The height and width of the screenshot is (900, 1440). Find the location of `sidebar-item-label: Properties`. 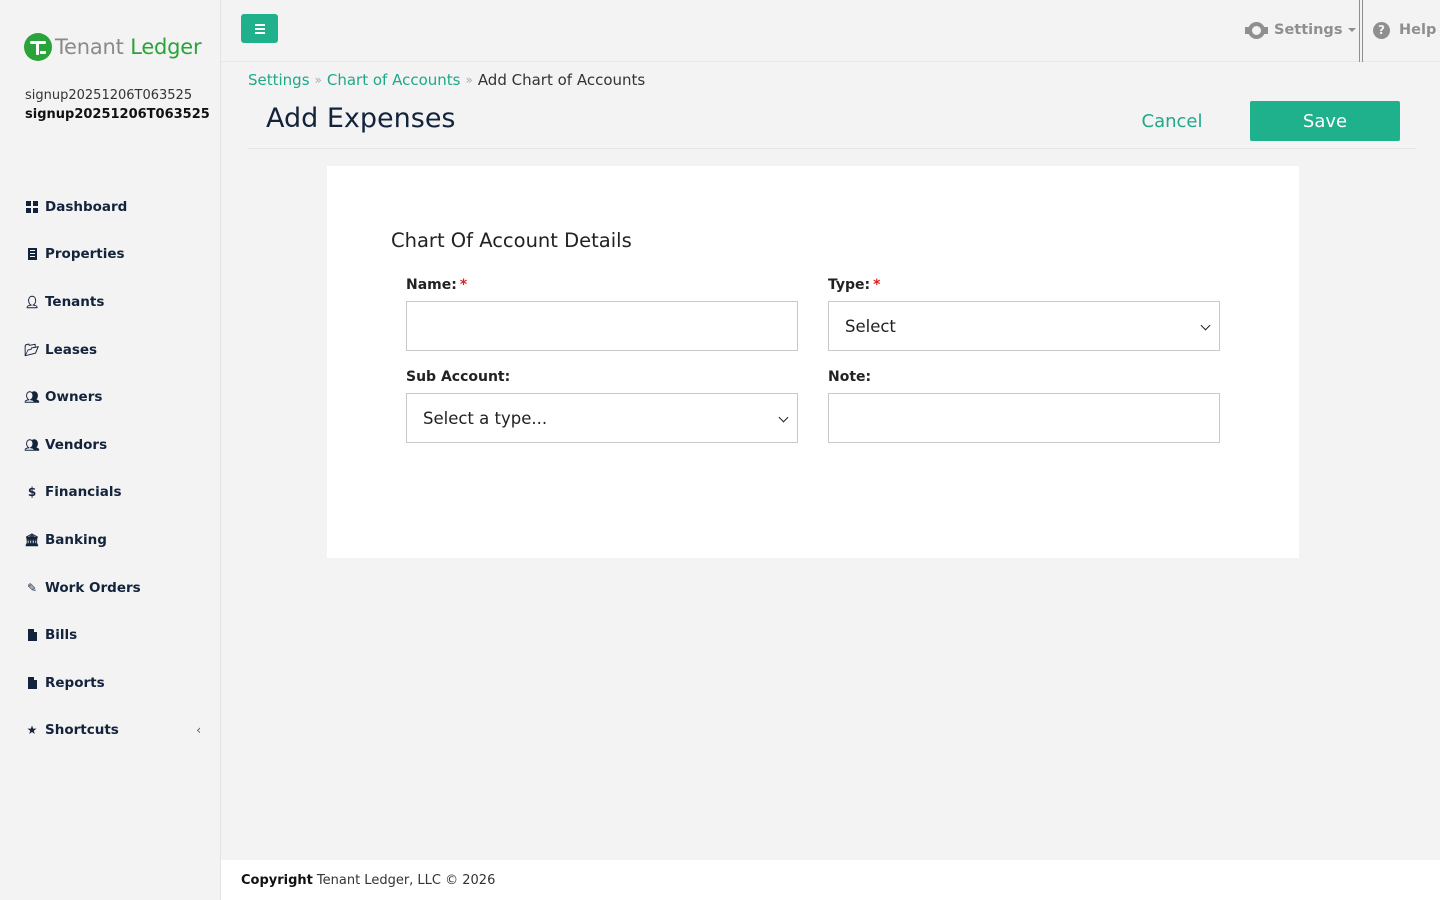

sidebar-item-label: Properties is located at coordinates (85, 254).